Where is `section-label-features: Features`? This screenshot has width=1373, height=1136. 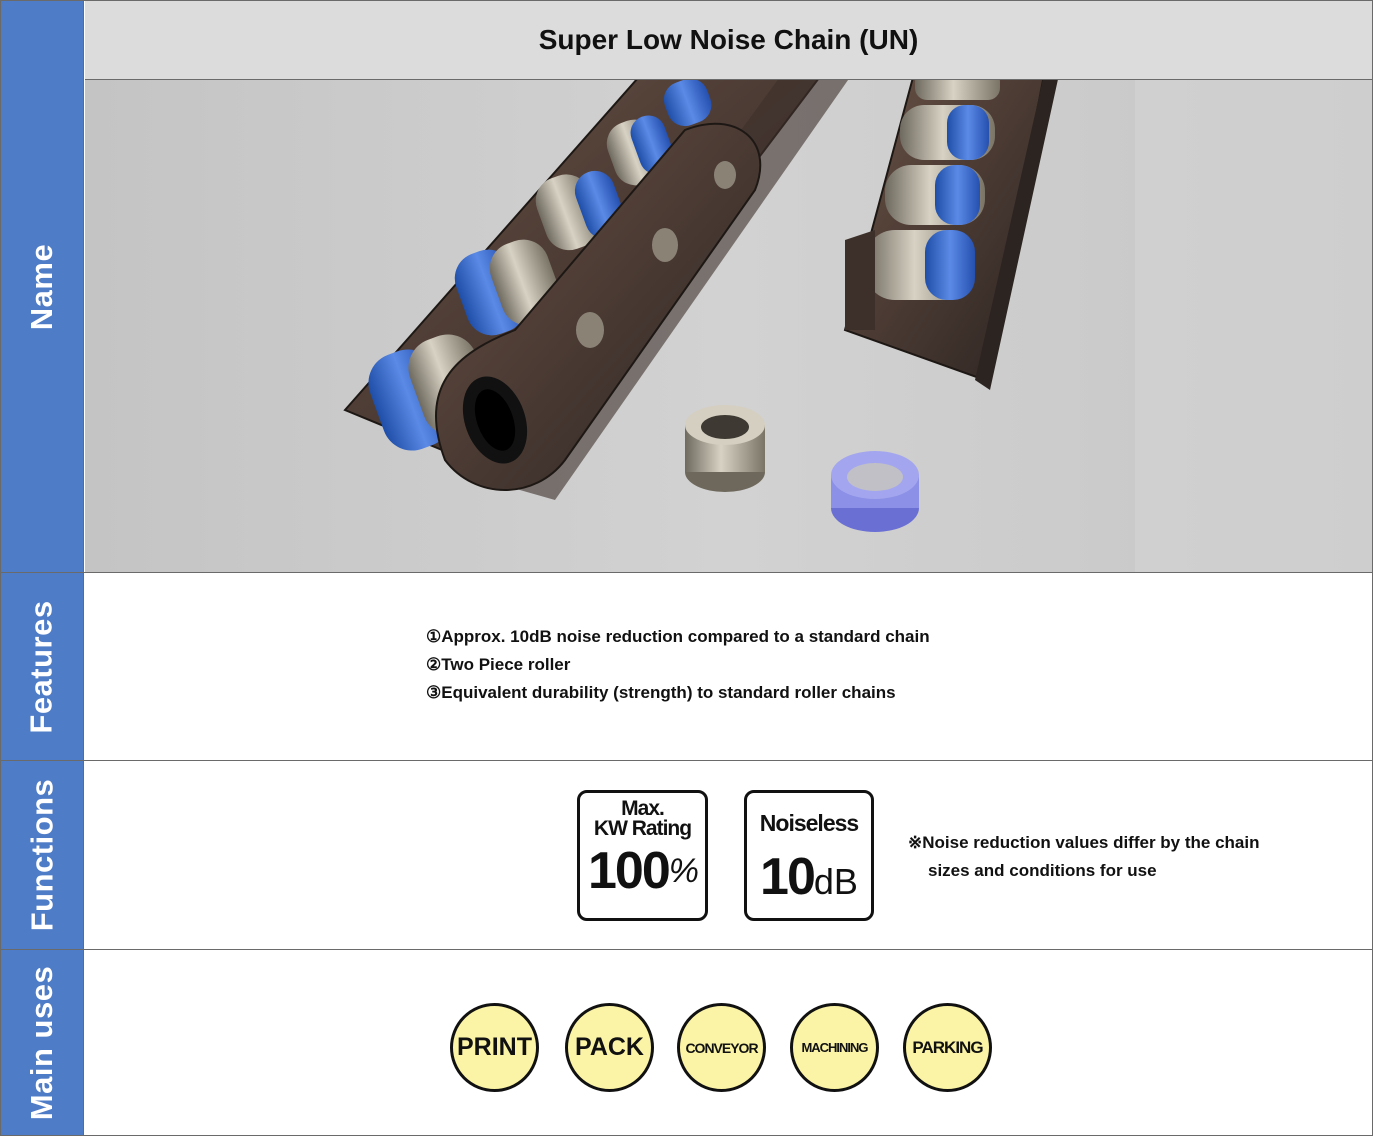
section-label-features: Features is located at coordinates (42, 666).